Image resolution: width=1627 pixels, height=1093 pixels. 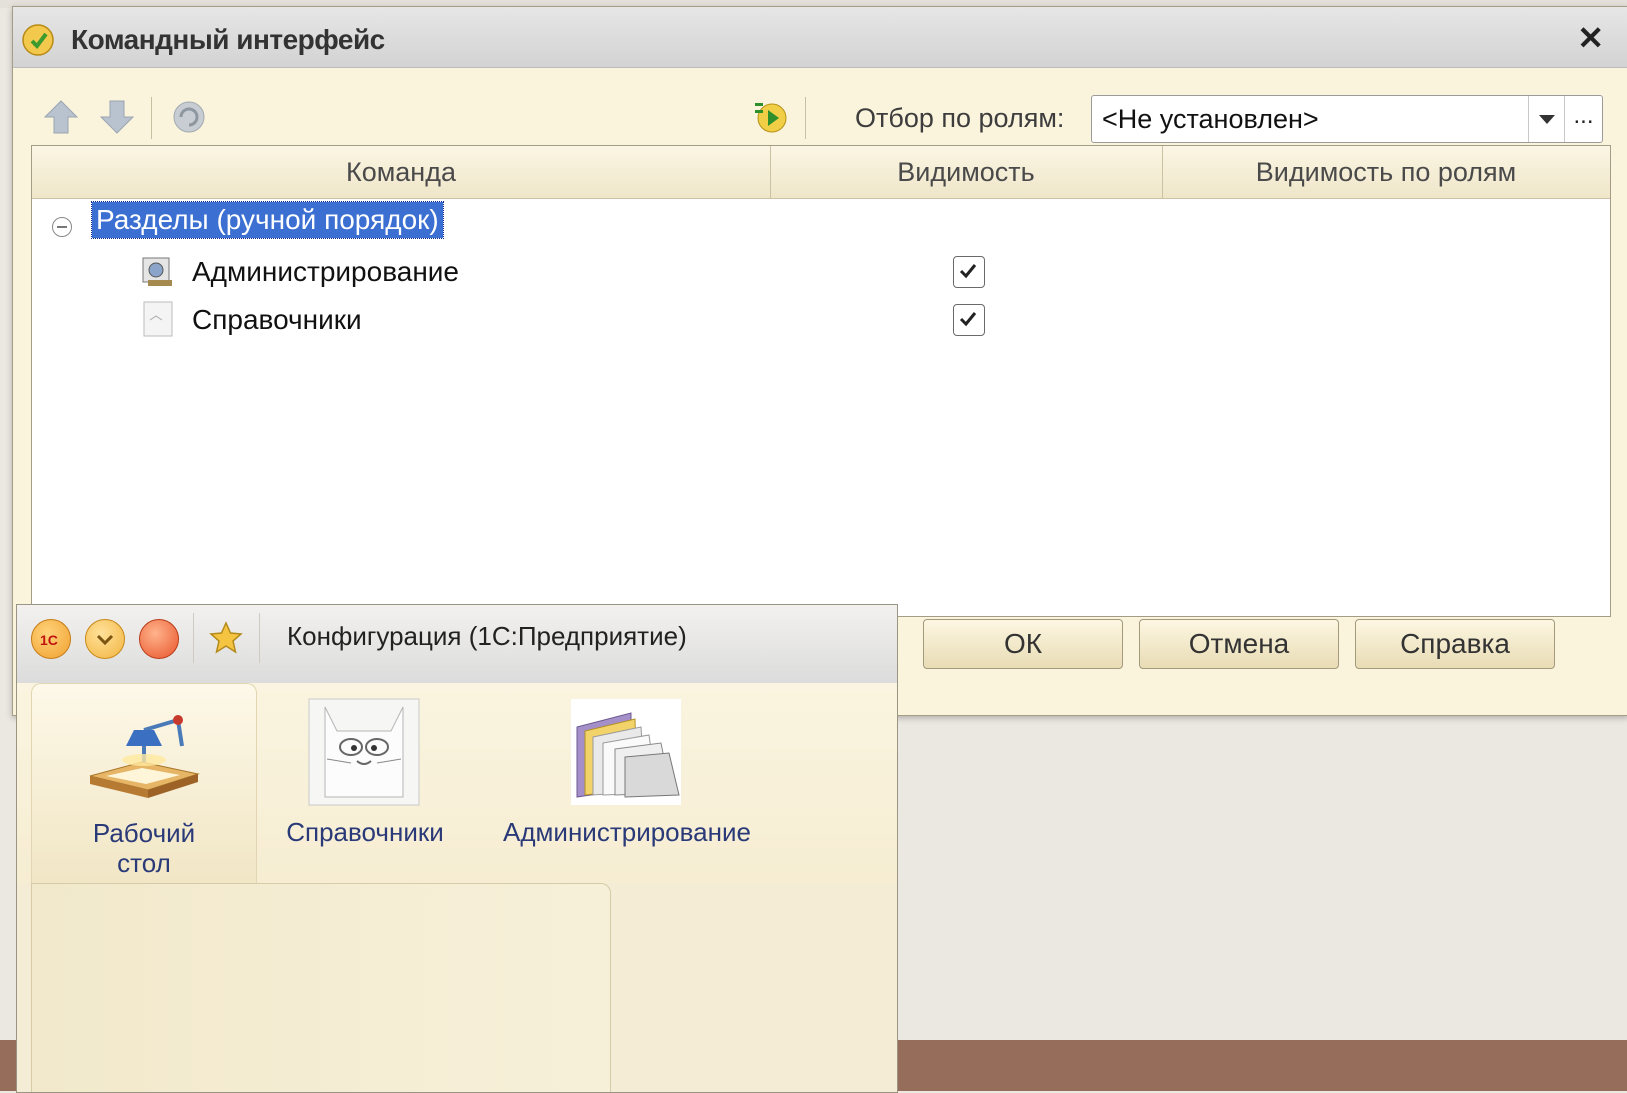 I want to click on close-app-icon, so click(x=159, y=639).